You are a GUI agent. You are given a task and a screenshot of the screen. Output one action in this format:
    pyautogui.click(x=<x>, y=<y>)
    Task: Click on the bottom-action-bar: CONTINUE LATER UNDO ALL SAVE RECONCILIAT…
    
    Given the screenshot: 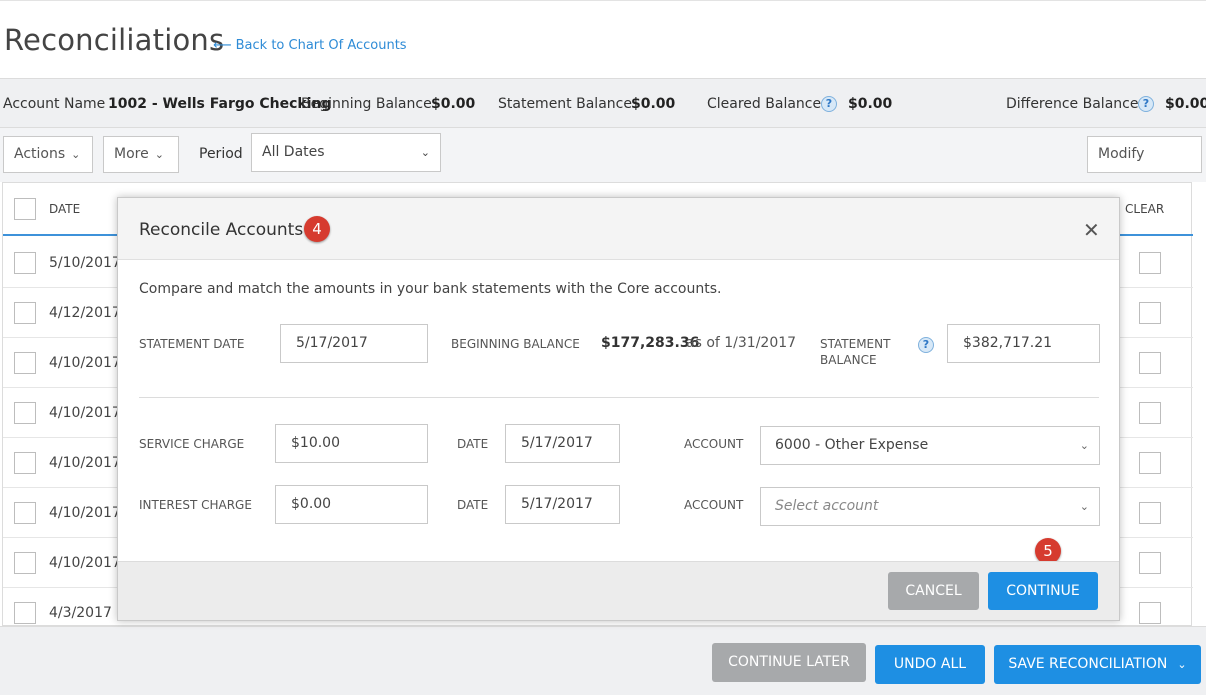 What is the action you would take?
    pyautogui.click(x=603, y=660)
    